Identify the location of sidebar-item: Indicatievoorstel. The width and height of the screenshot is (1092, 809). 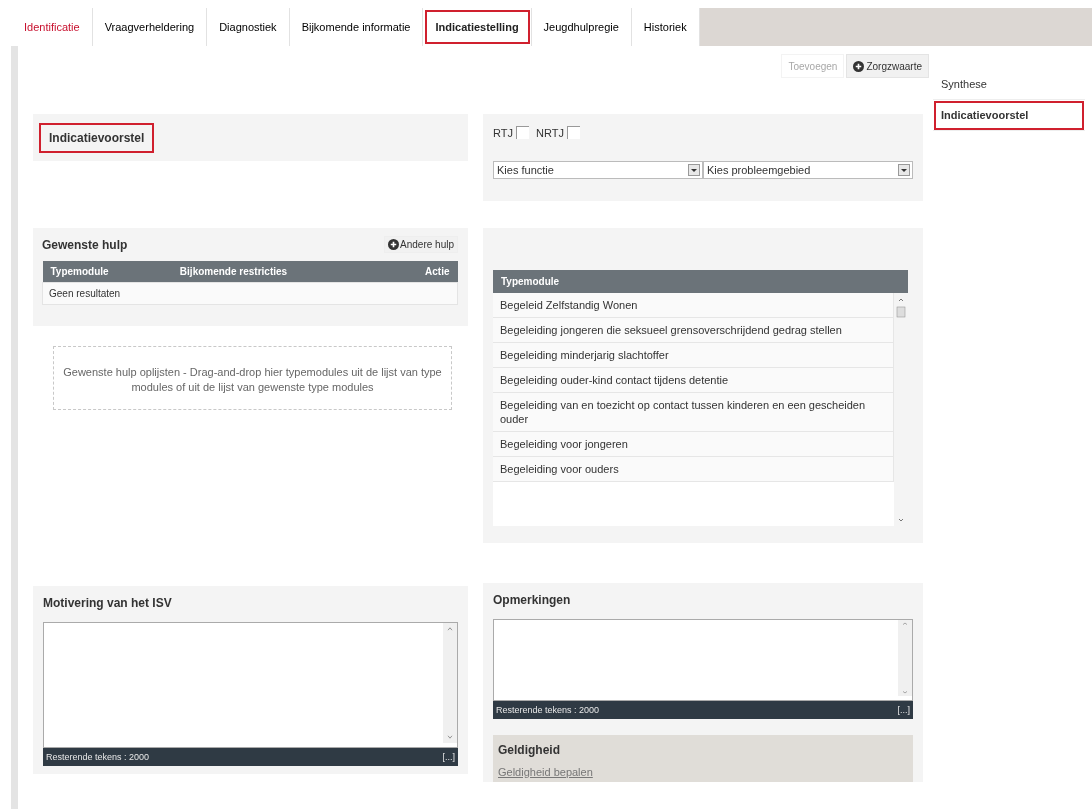
(1009, 115).